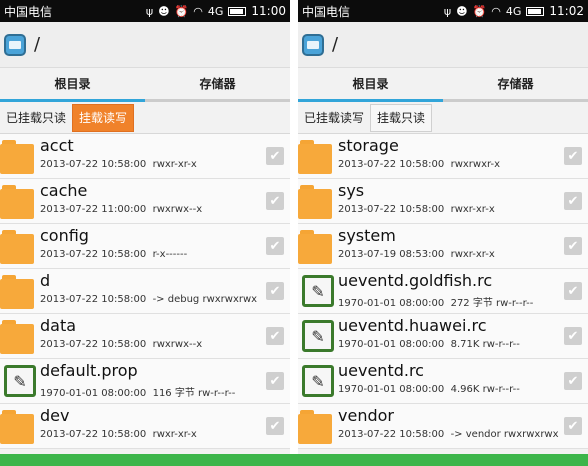 Image resolution: width=588 pixels, height=466 pixels. Describe the element at coordinates (164, 11) in the screenshot. I see `cat-icon: ☻` at that location.